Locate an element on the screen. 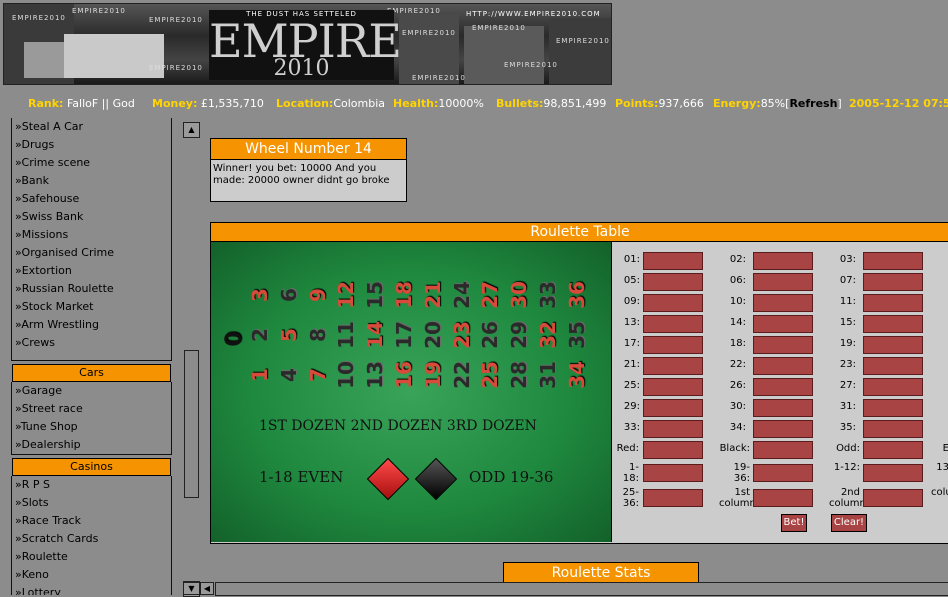 This screenshot has height=597, width=948. scrollbar-thumb is located at coordinates (191, 424).